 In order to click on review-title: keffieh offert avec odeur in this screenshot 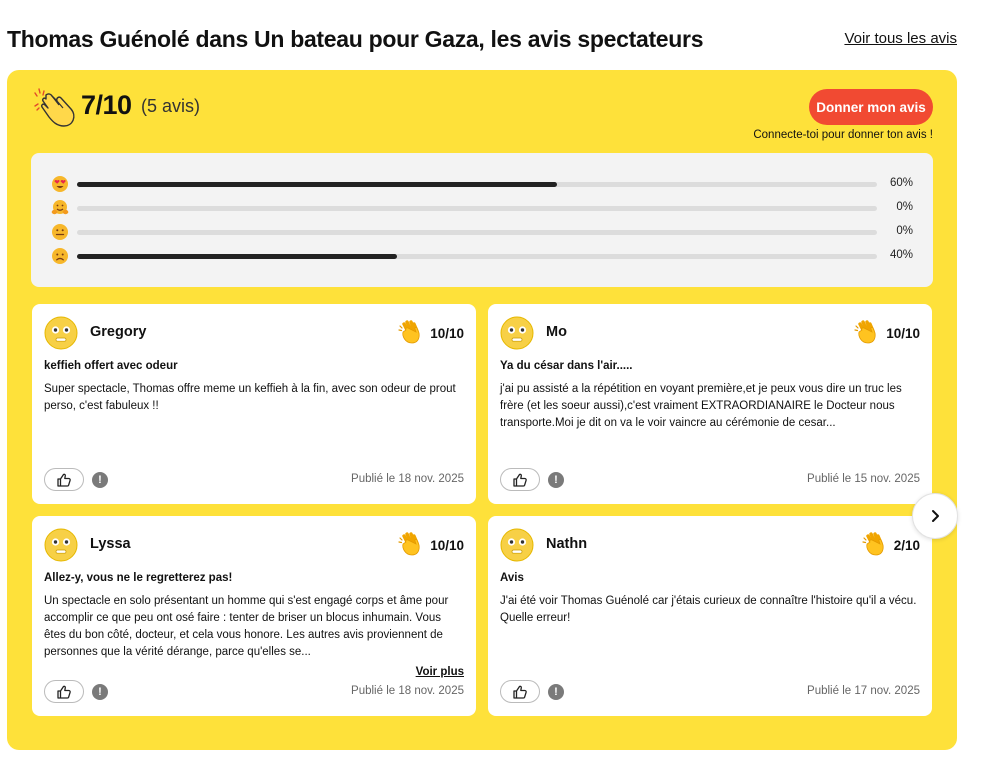, I will do `click(111, 366)`.